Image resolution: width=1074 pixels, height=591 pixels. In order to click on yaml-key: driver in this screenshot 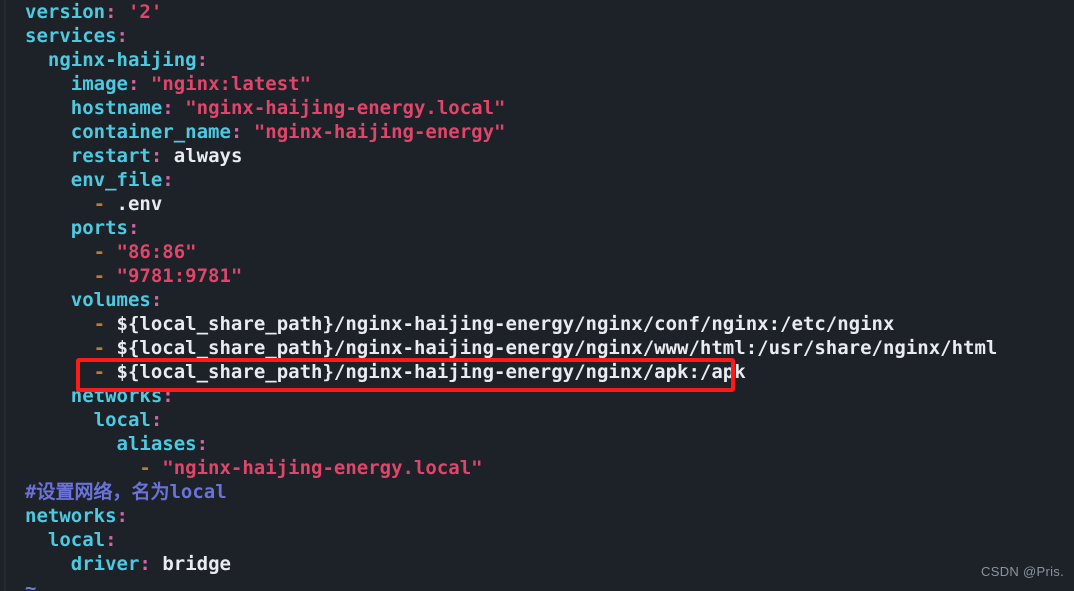, I will do `click(105, 564)`.